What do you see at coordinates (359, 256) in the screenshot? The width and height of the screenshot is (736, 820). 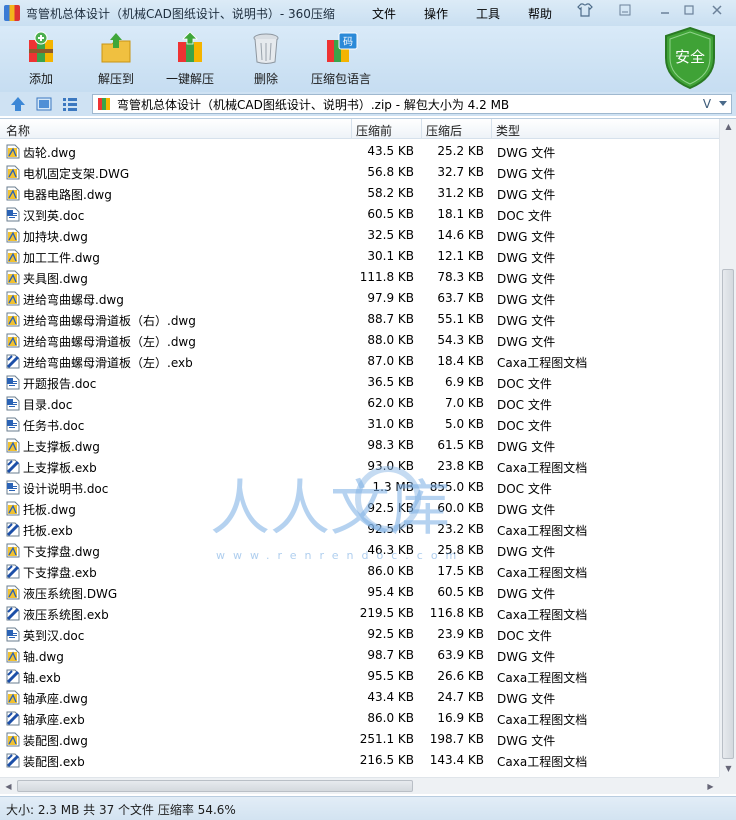 I see `table-row: 加工工件.dwg 30.1 KB 12.1 KB DWG 文件` at bounding box center [359, 256].